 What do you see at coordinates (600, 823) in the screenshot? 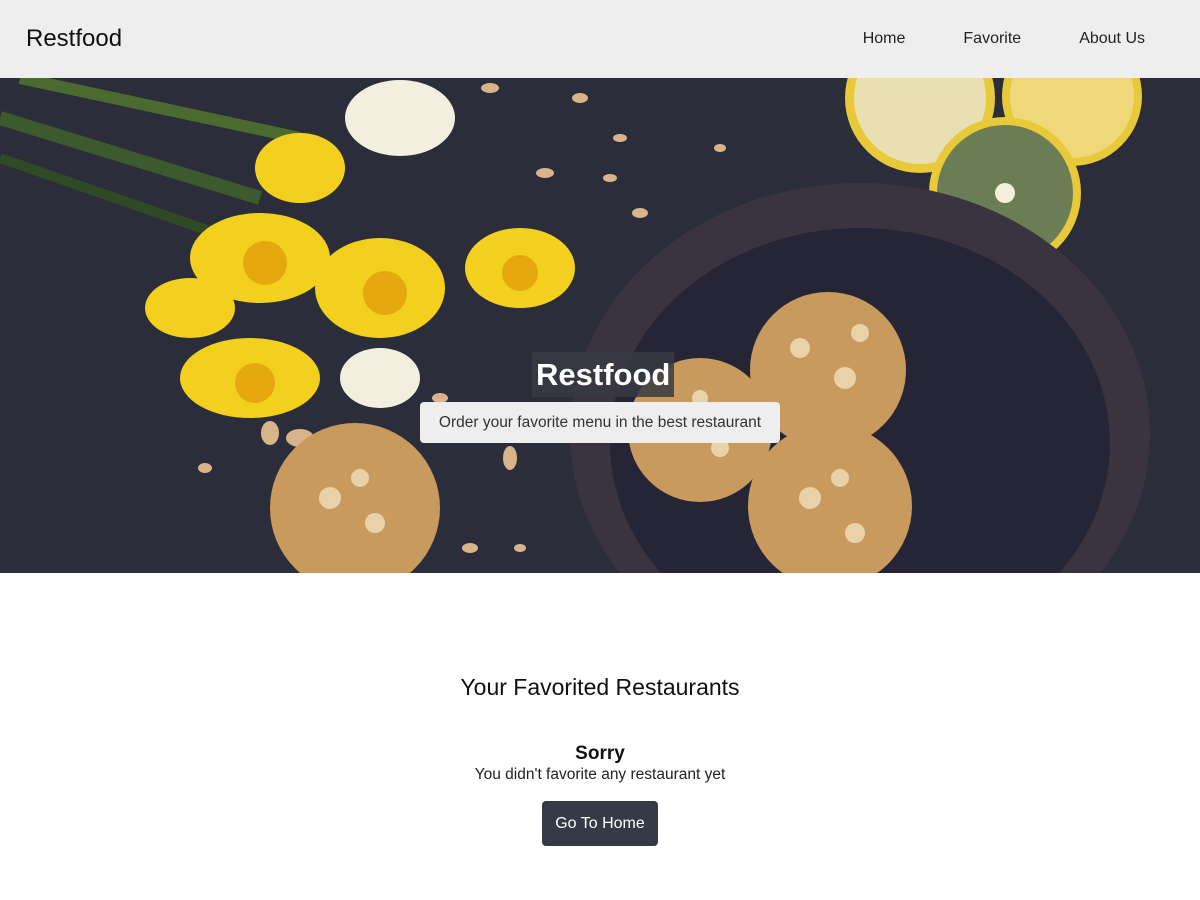
I see `go-to-home-button: Go To Home` at bounding box center [600, 823].